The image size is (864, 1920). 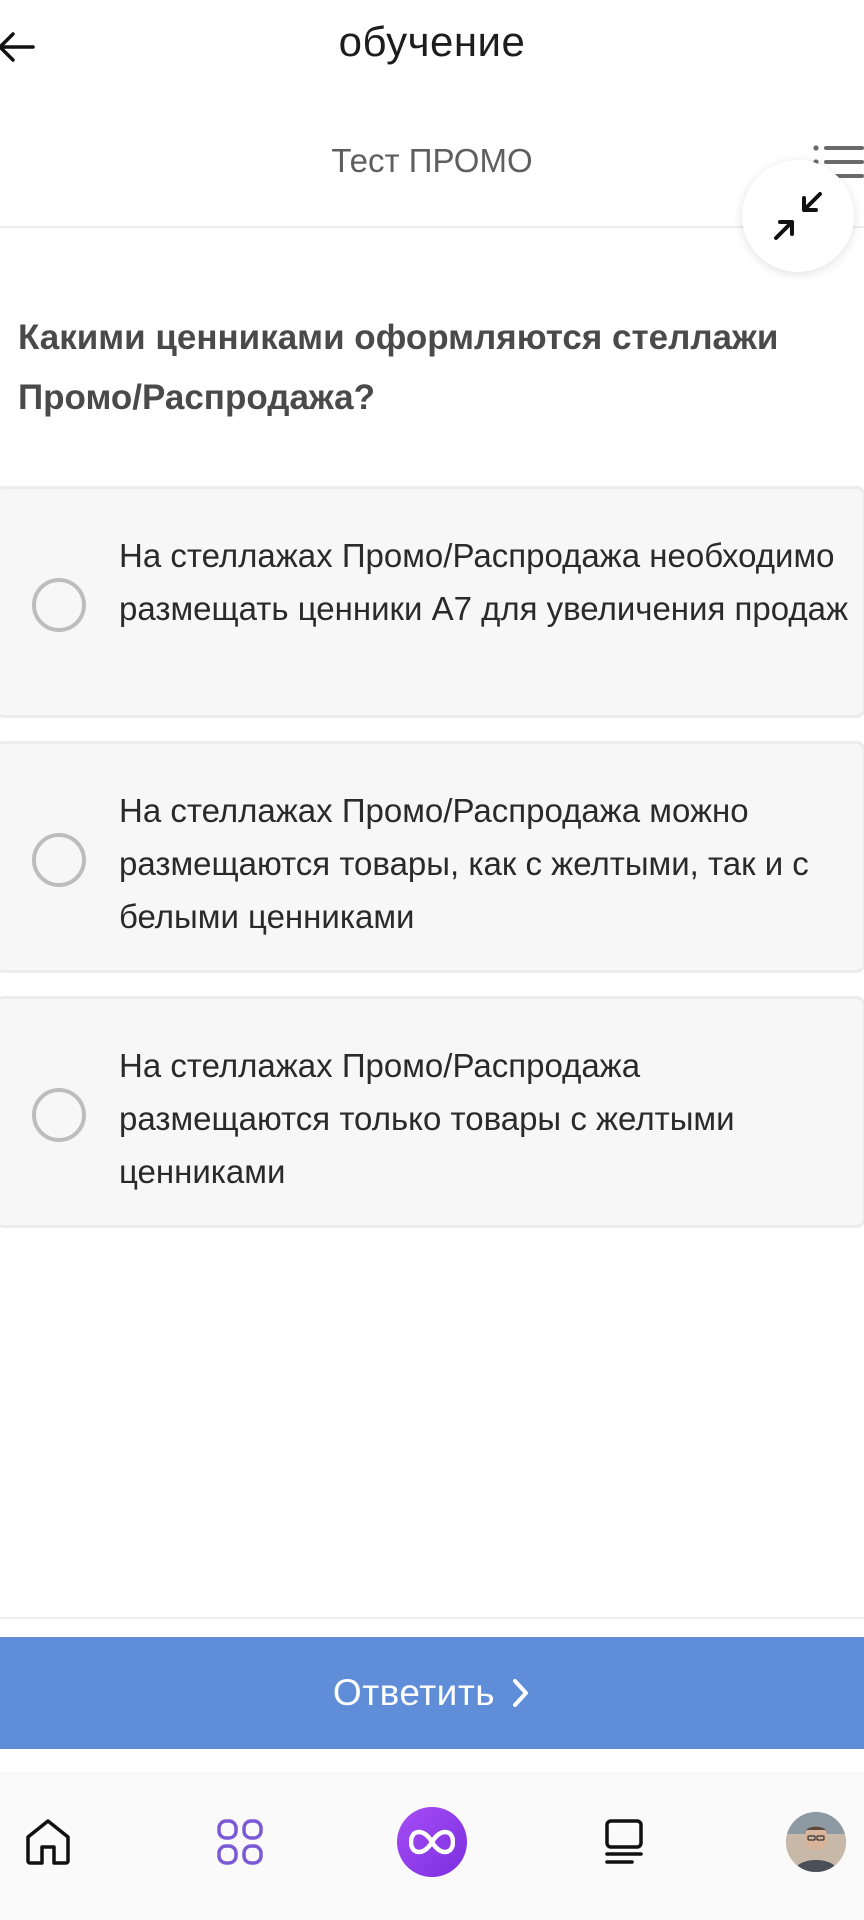 I want to click on collapse-arrows-icon, so click(x=798, y=216).